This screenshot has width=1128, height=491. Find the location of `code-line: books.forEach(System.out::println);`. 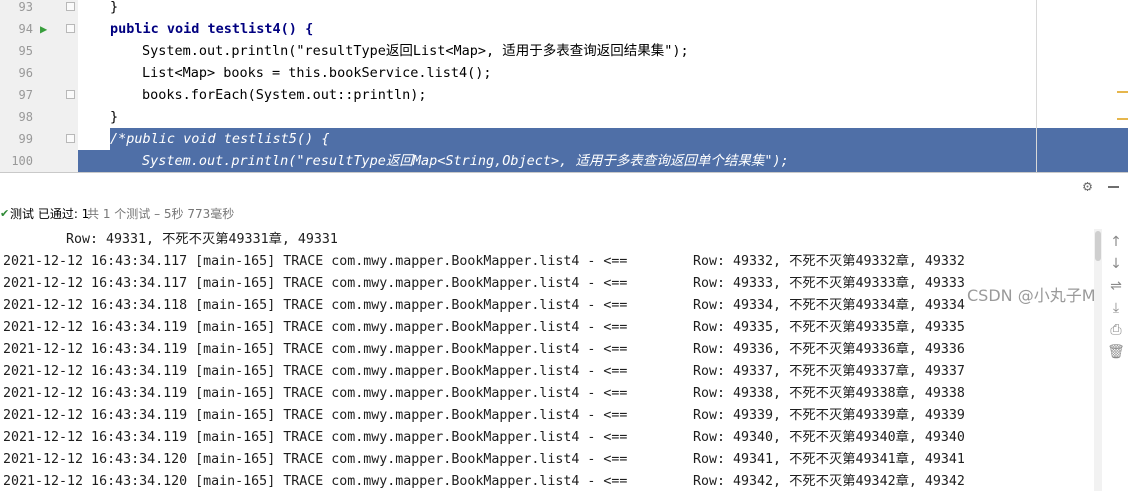

code-line: books.forEach(System.out::println); is located at coordinates (603, 95).